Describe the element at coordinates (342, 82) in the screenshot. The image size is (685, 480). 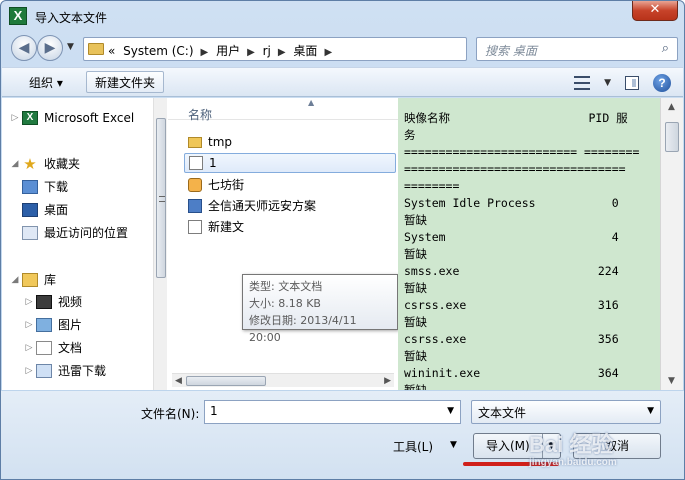
I see `command-toolbar: 组织 ▾ 新建文件夹 ▼ ?` at that location.